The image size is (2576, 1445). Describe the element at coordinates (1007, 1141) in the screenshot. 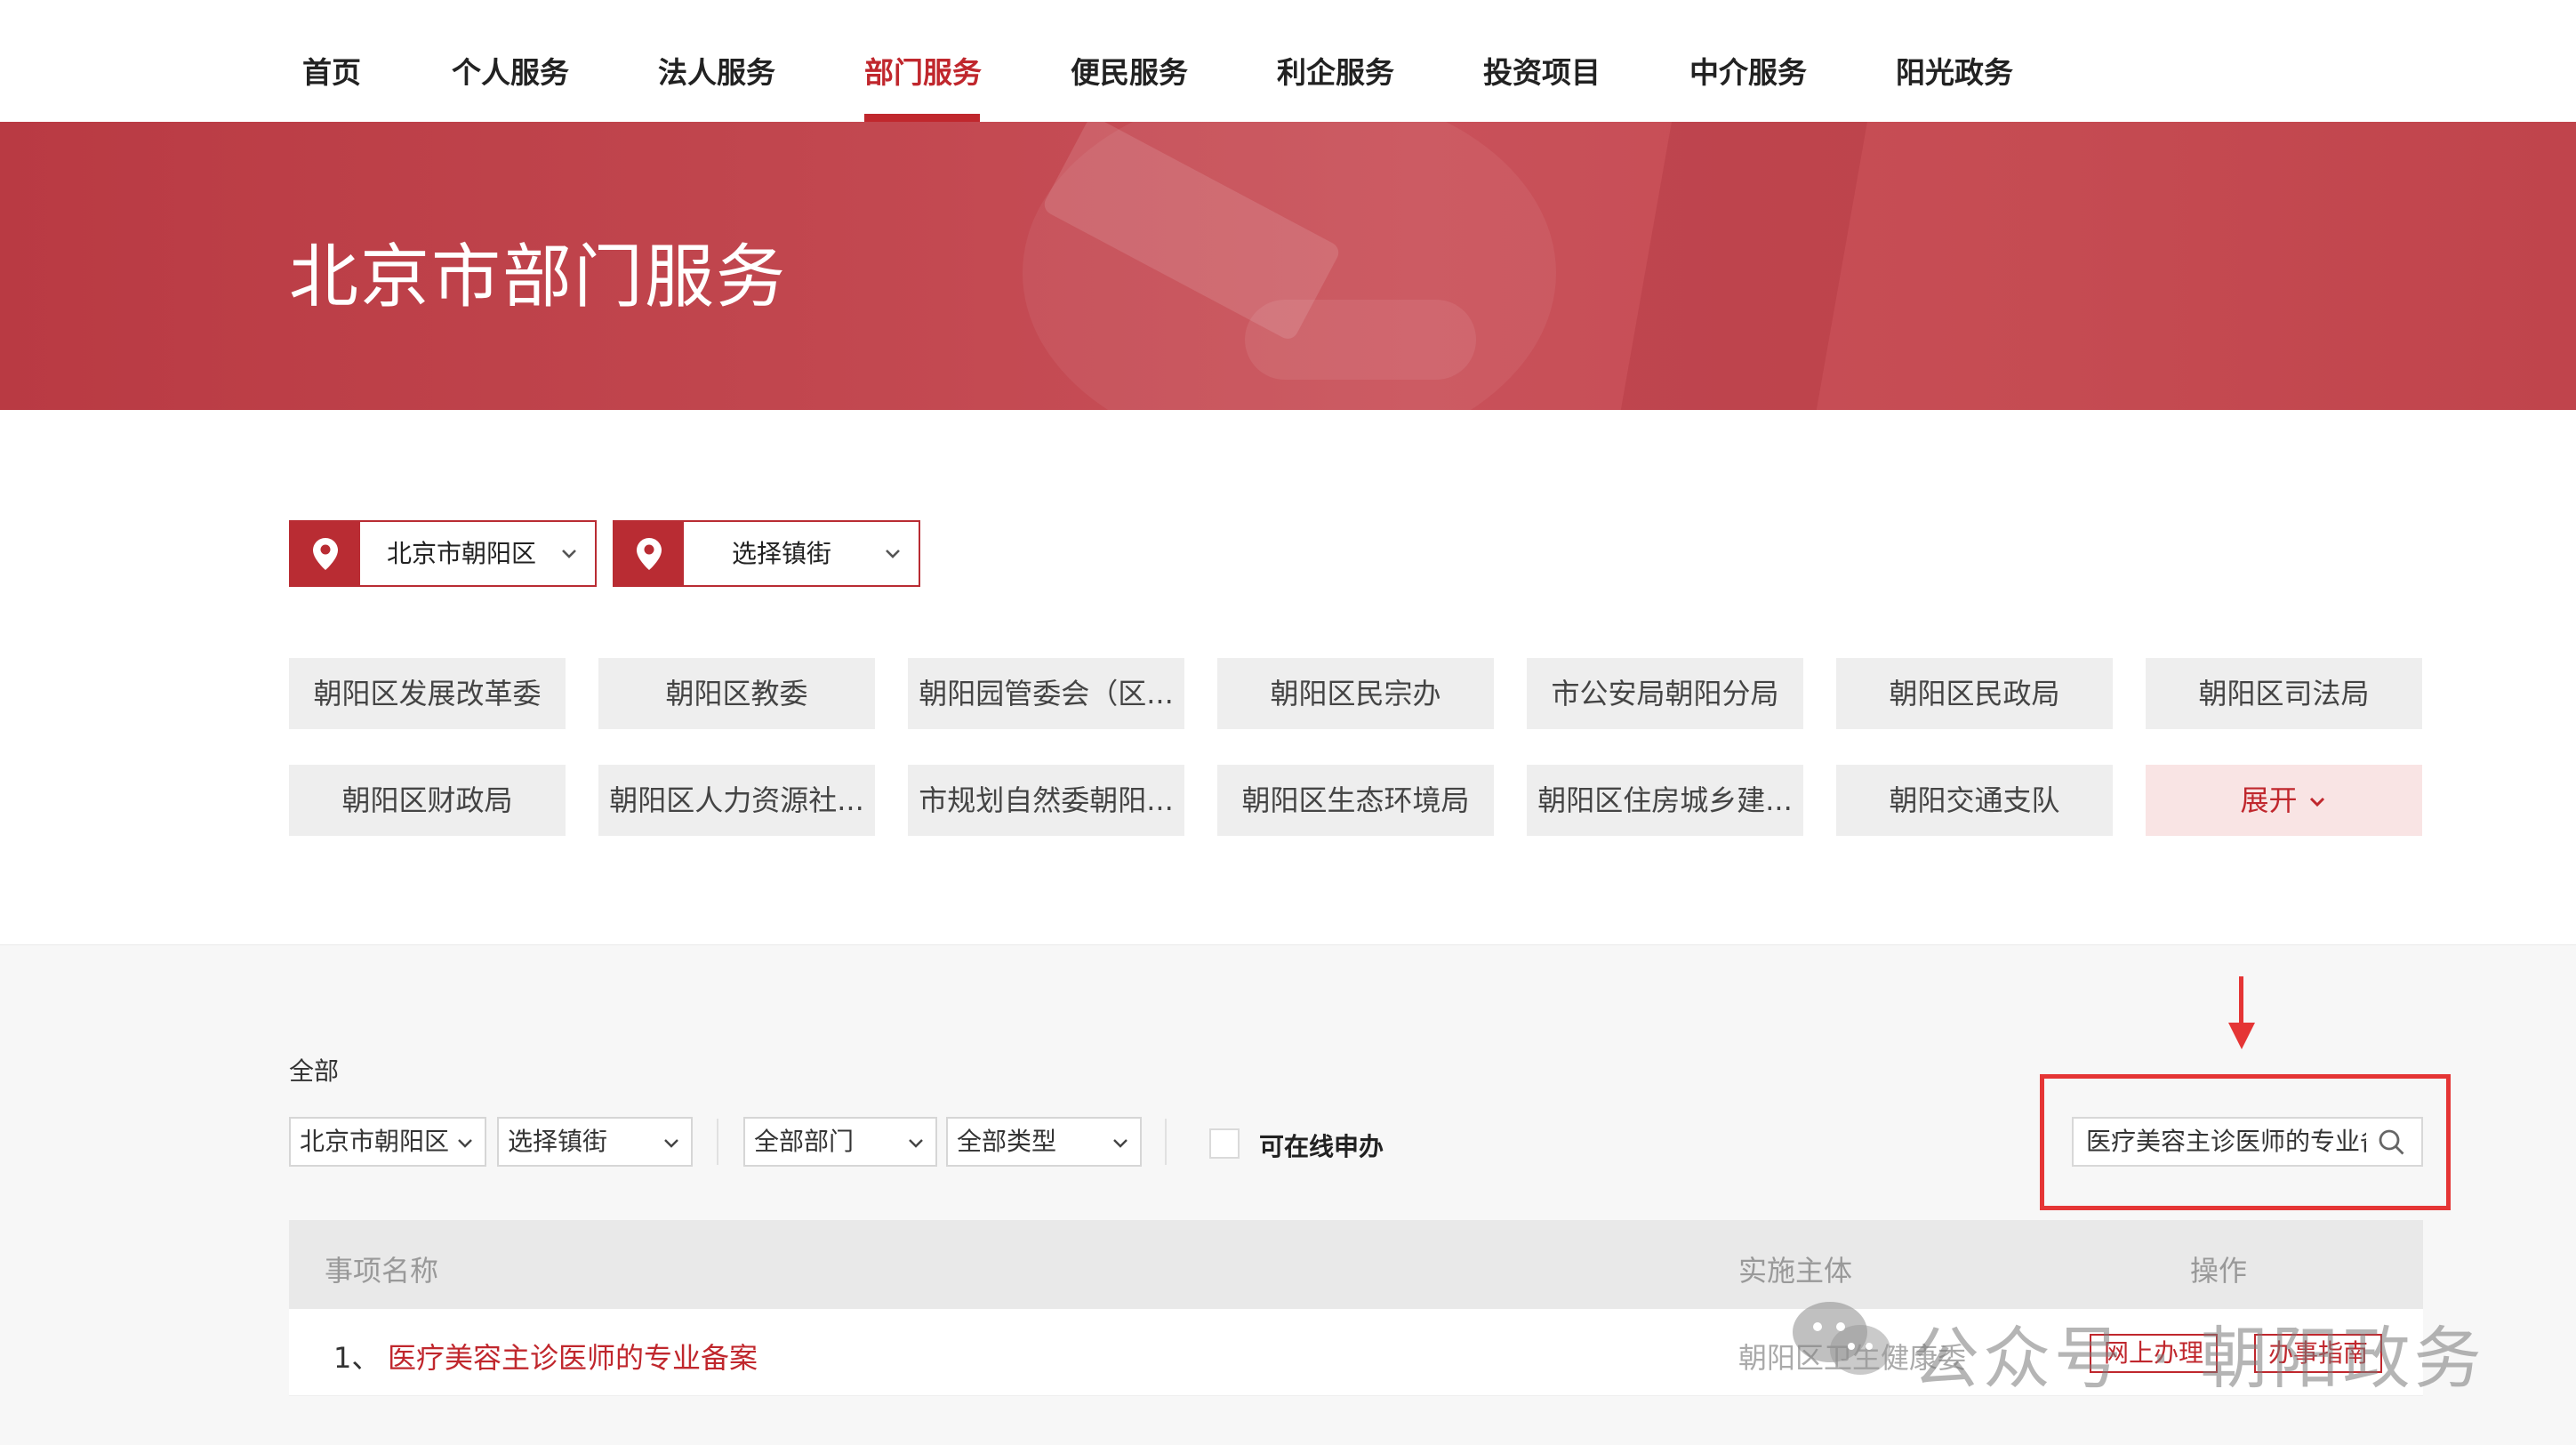

I see `type-filter-value: 全部类型` at that location.